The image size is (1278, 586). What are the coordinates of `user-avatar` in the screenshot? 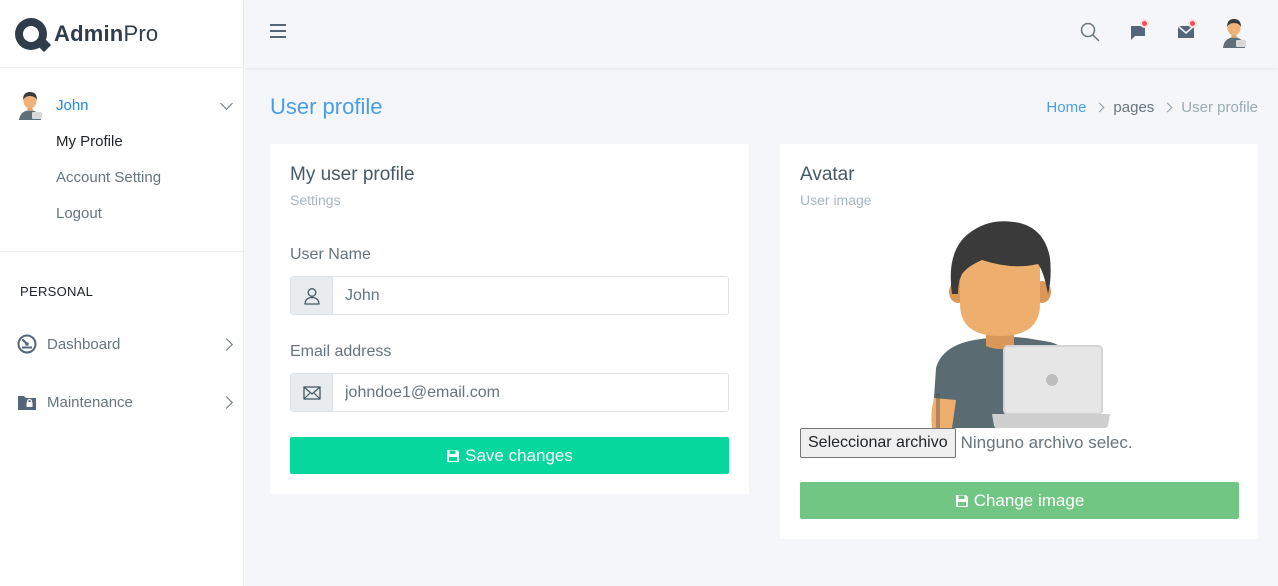 It's located at (1234, 32).